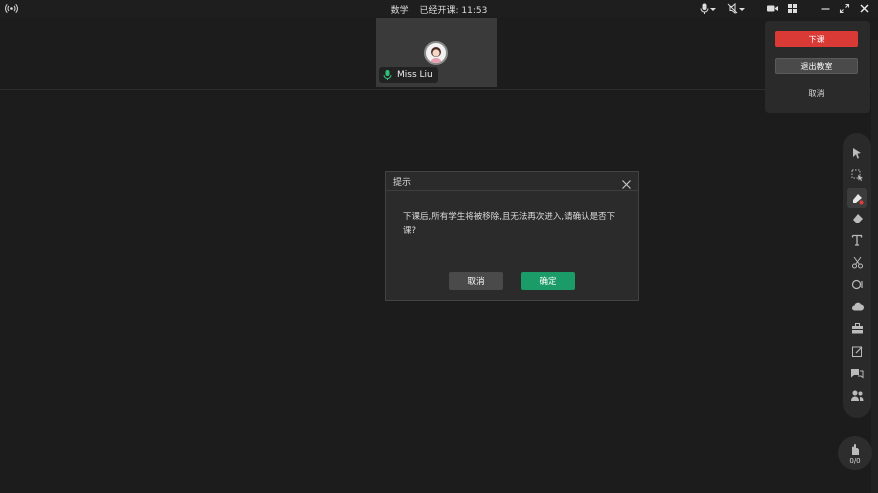  I want to click on class-info: 数学 已经开课: 11:53, so click(439, 9).